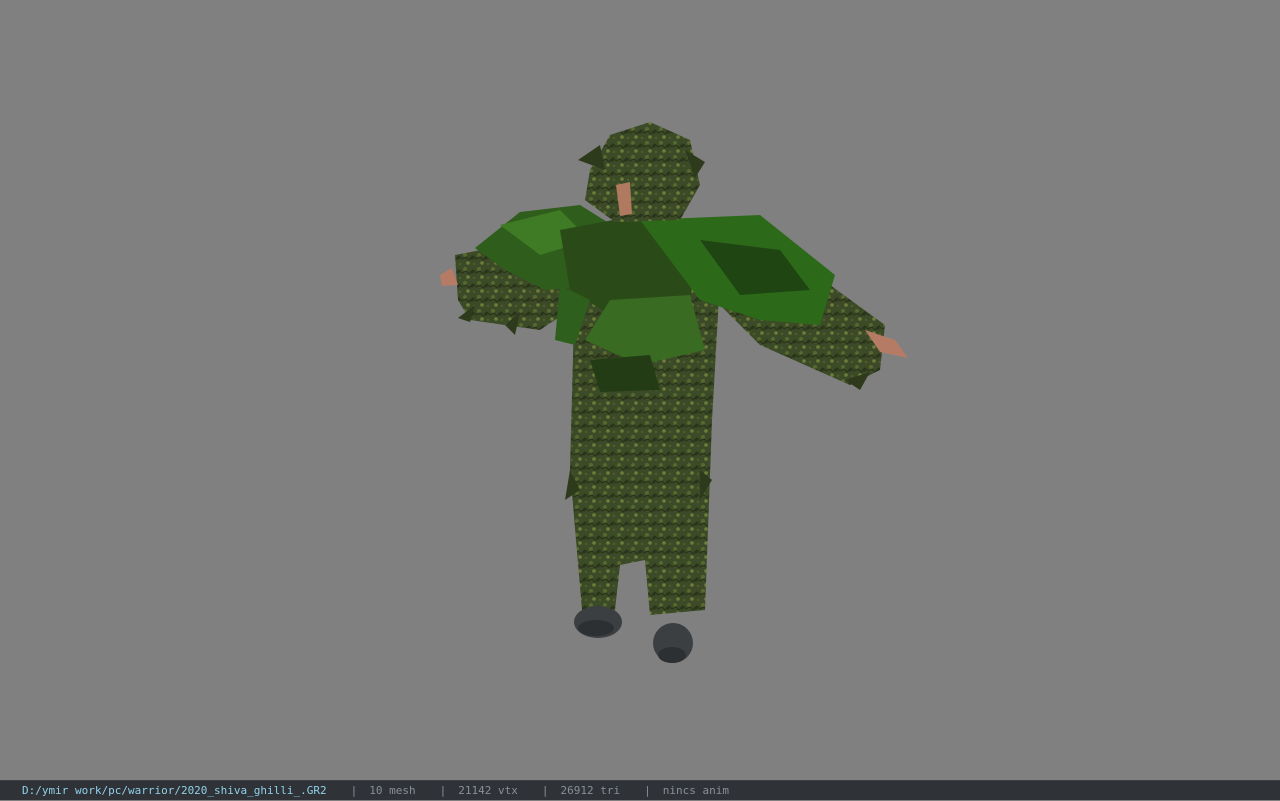 This screenshot has height=801, width=1280. What do you see at coordinates (488, 790) in the screenshot?
I see `vertex-count: 21142 vtx` at bounding box center [488, 790].